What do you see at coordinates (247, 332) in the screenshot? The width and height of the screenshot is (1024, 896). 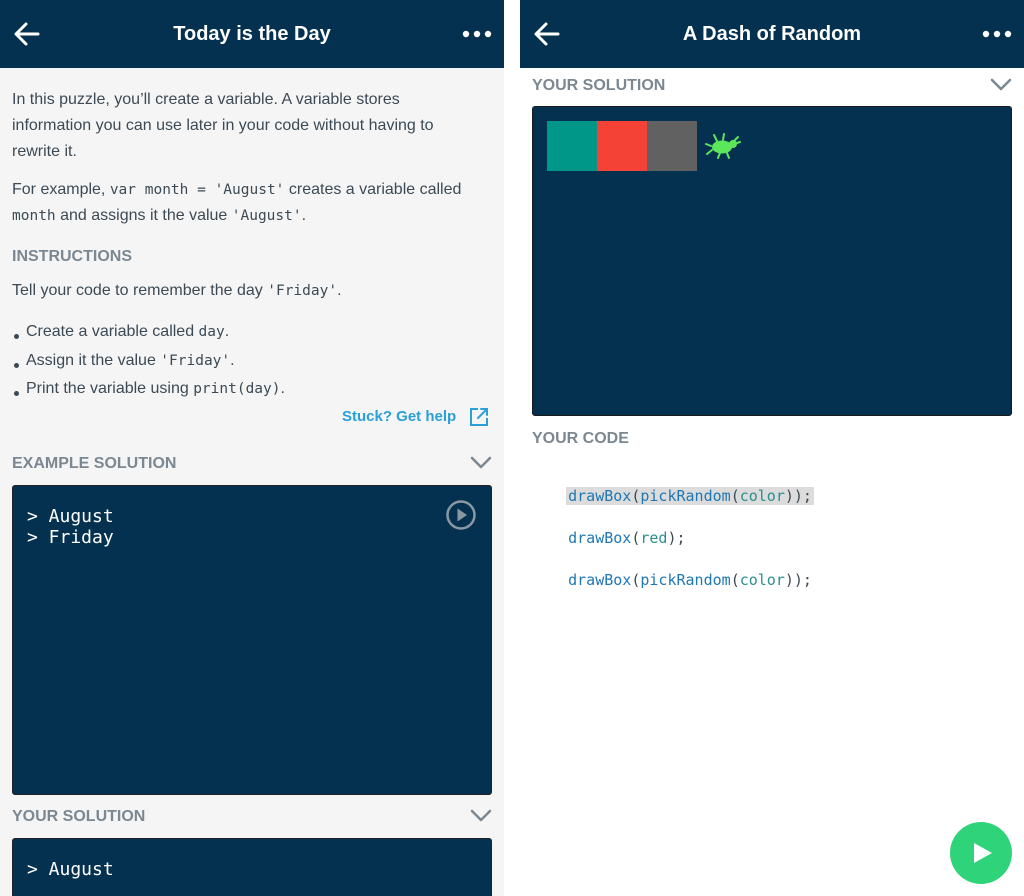 I see `list-item: Create a variable called day.` at bounding box center [247, 332].